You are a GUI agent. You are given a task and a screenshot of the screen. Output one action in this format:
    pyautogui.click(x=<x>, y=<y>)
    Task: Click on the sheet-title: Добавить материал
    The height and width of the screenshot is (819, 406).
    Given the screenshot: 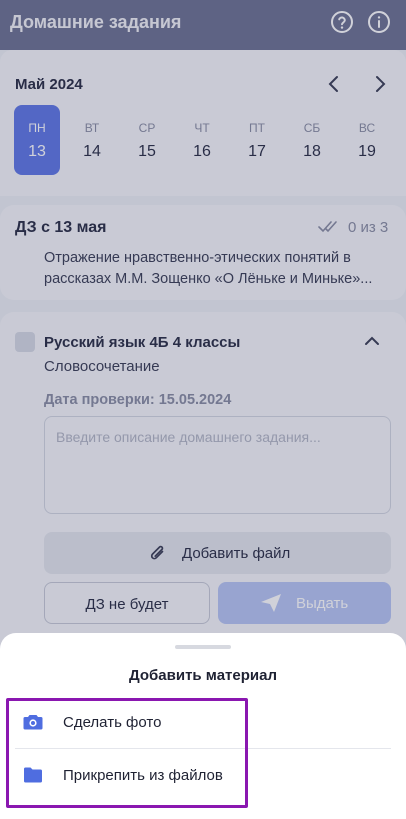 What is the action you would take?
    pyautogui.click(x=202, y=675)
    